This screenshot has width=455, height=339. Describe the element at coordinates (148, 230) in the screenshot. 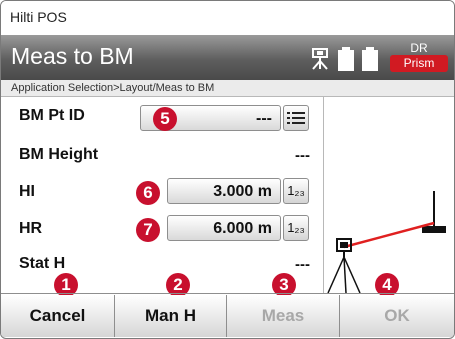

I see `callout-7: 7` at that location.